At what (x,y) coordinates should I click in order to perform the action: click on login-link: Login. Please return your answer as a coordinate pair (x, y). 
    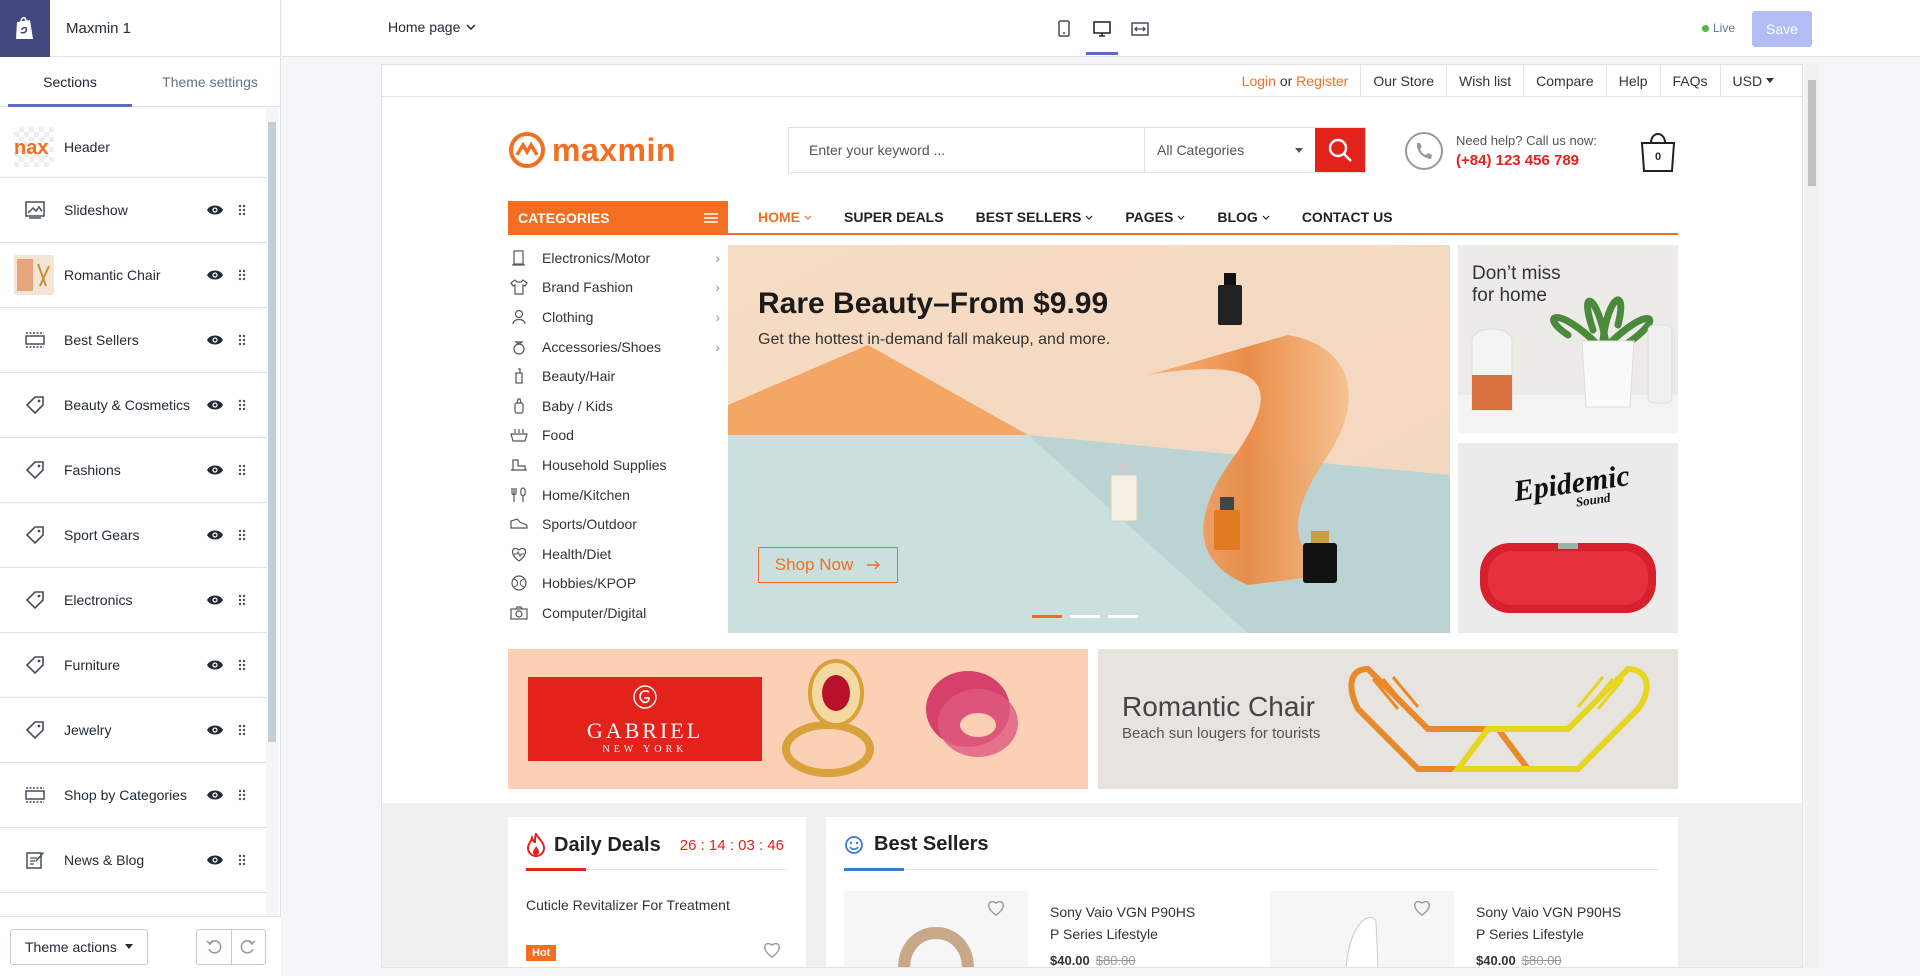
    Looking at the image, I should click on (1259, 81).